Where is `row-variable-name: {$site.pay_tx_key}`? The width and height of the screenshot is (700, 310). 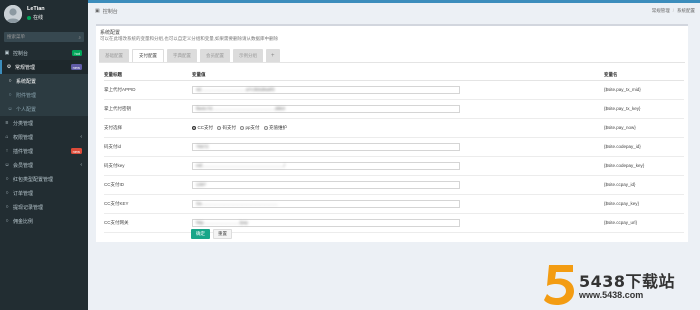 row-variable-name: {$site.pay_tx_key} is located at coordinates (644, 109).